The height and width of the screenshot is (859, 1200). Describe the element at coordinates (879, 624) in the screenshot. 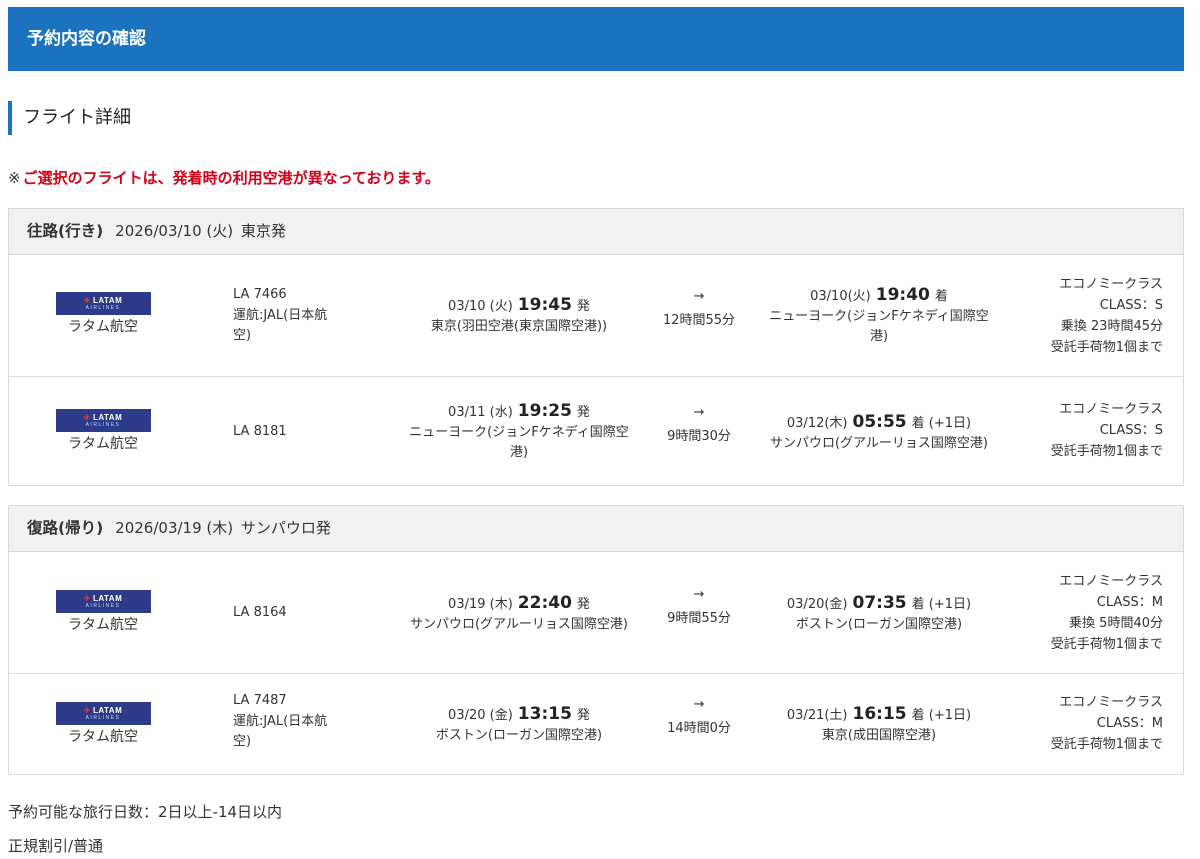

I see `arrival-airport: ボストン(ローガン国際空港)` at that location.